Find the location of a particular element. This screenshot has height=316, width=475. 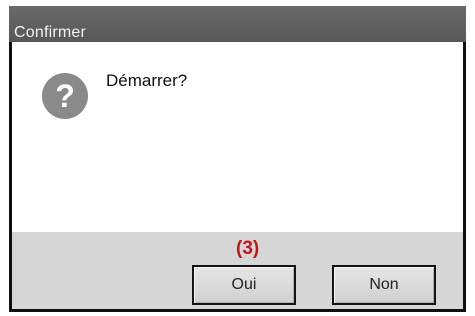

step-annotation: (3) is located at coordinates (248, 248).